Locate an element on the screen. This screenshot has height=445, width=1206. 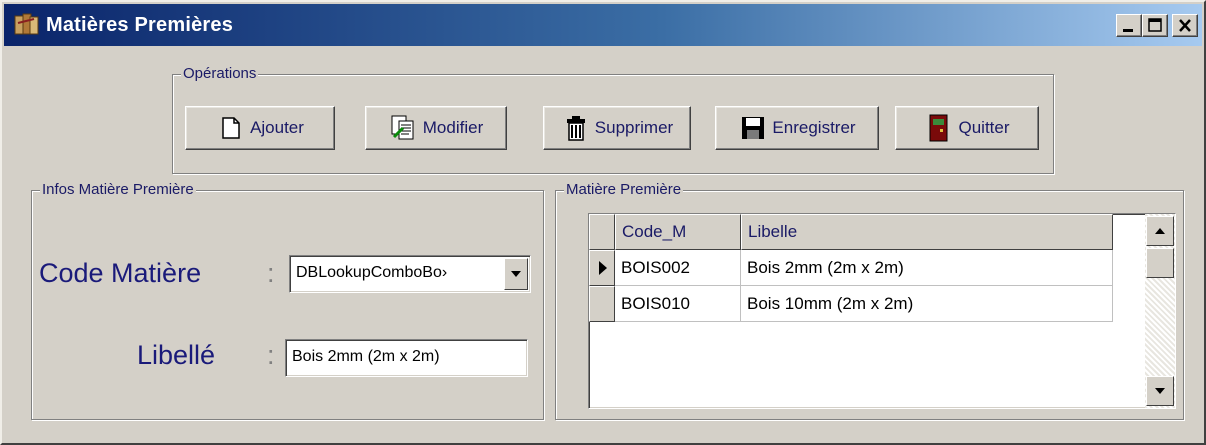
combobox-dropdown-button is located at coordinates (516, 274).